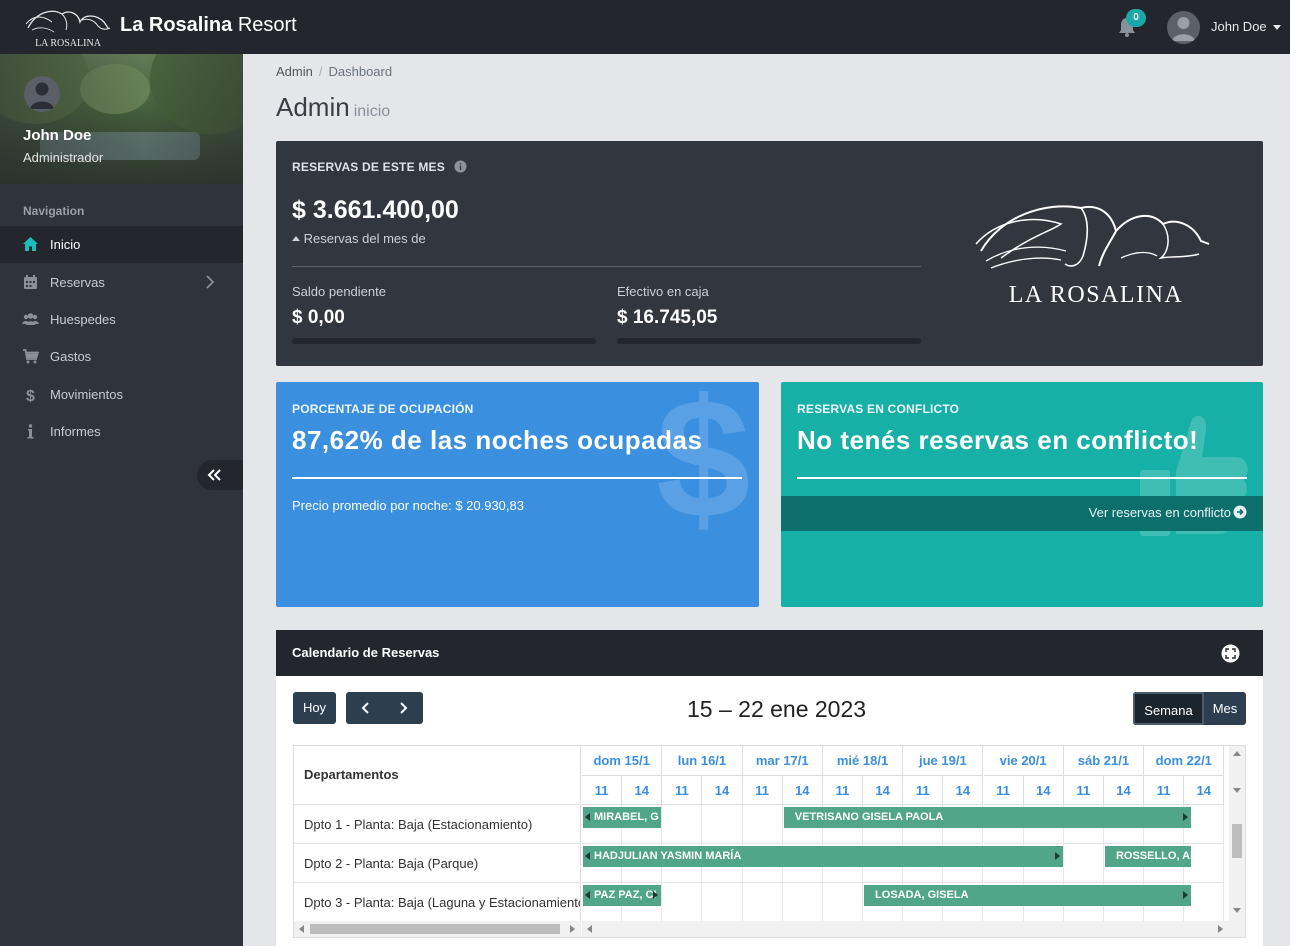  Describe the element at coordinates (83, 319) in the screenshot. I see `sidebar-item-label: Huespedes` at that location.